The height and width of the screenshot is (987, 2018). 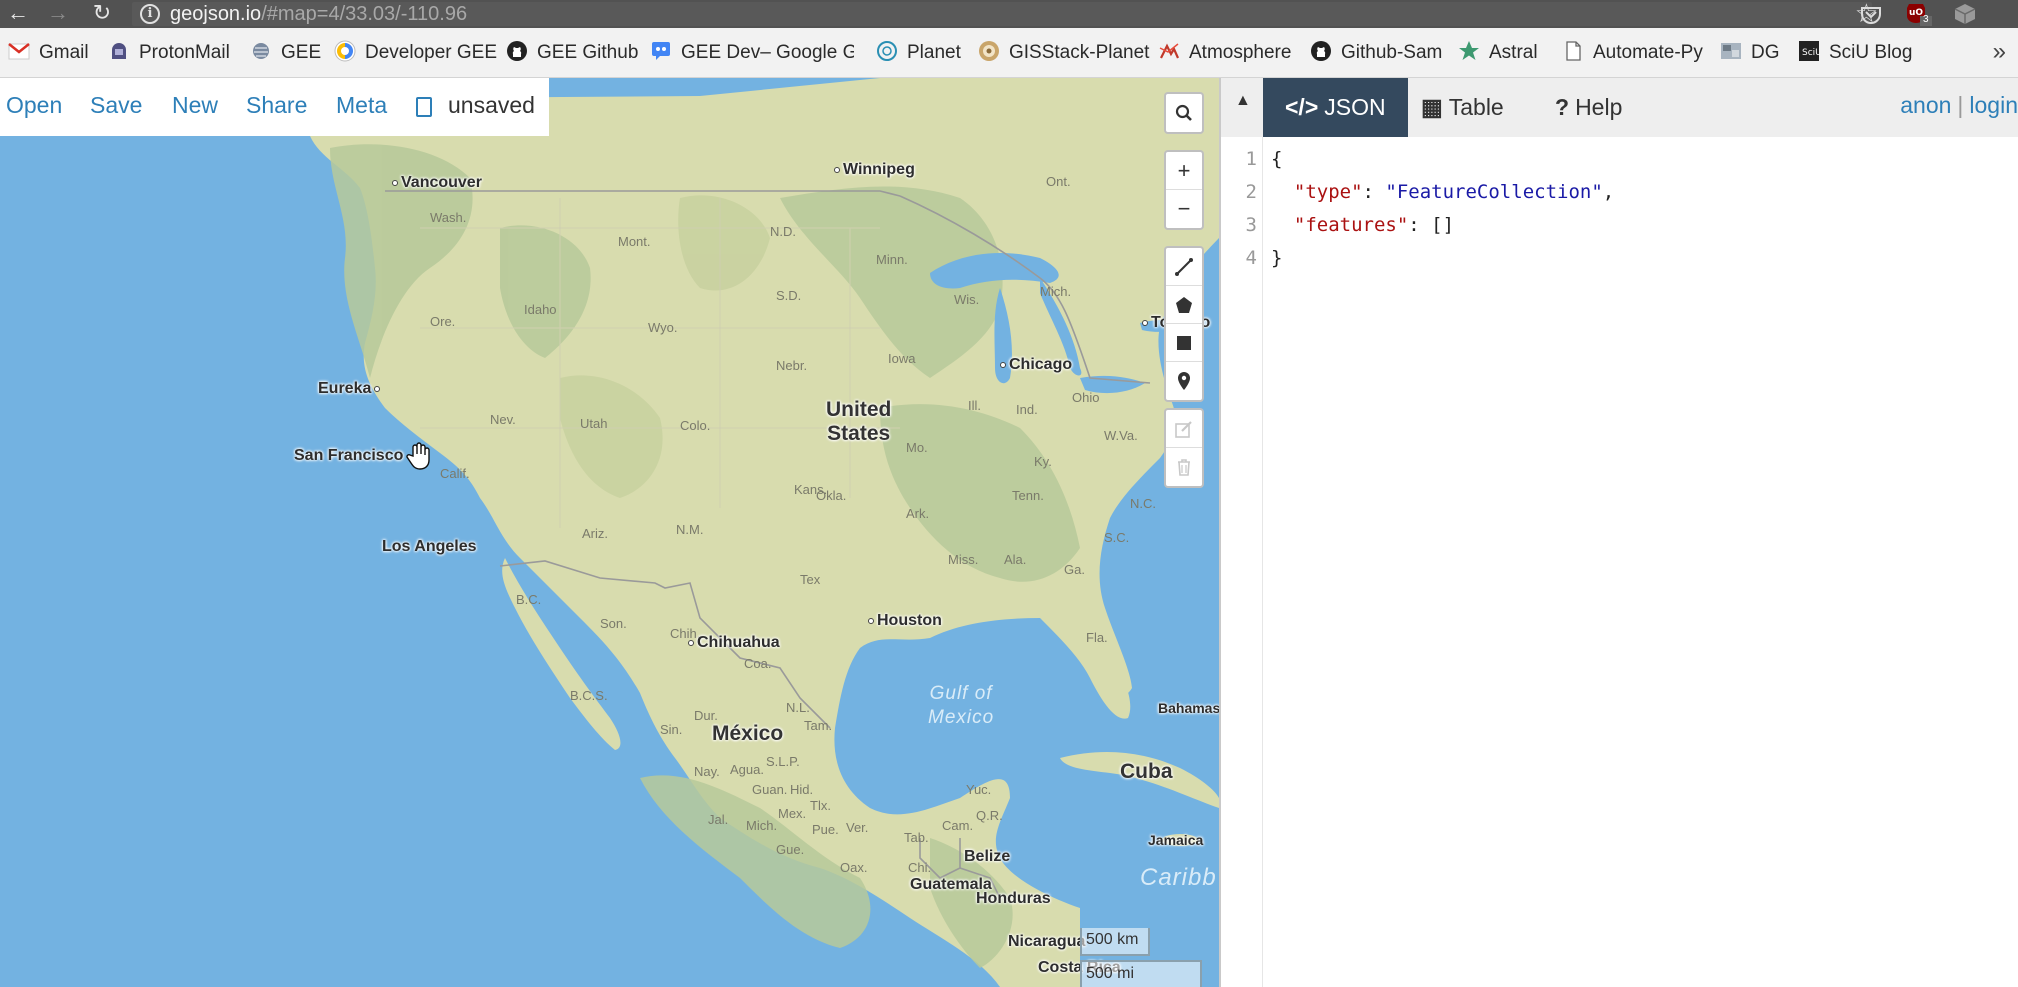 What do you see at coordinates (318, 14) in the screenshot?
I see `address-url: geojson.io/#map=4/33.03/-110.96` at bounding box center [318, 14].